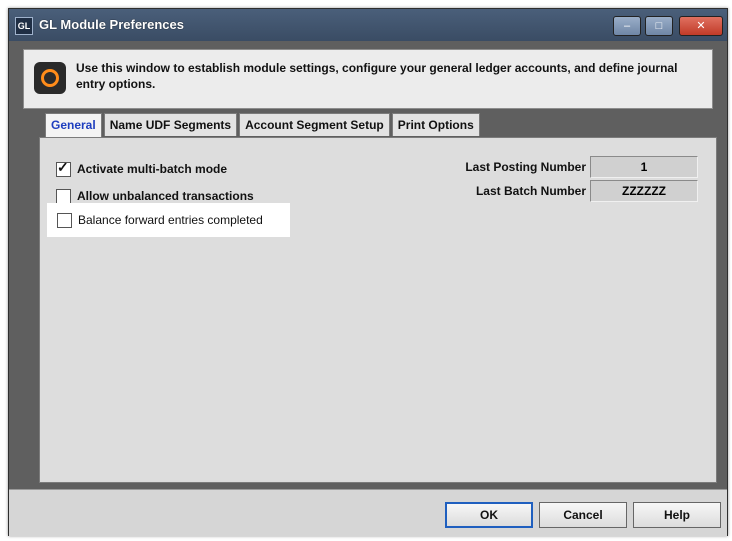 The height and width of the screenshot is (541, 732). I want to click on ok-button: OK, so click(489, 515).